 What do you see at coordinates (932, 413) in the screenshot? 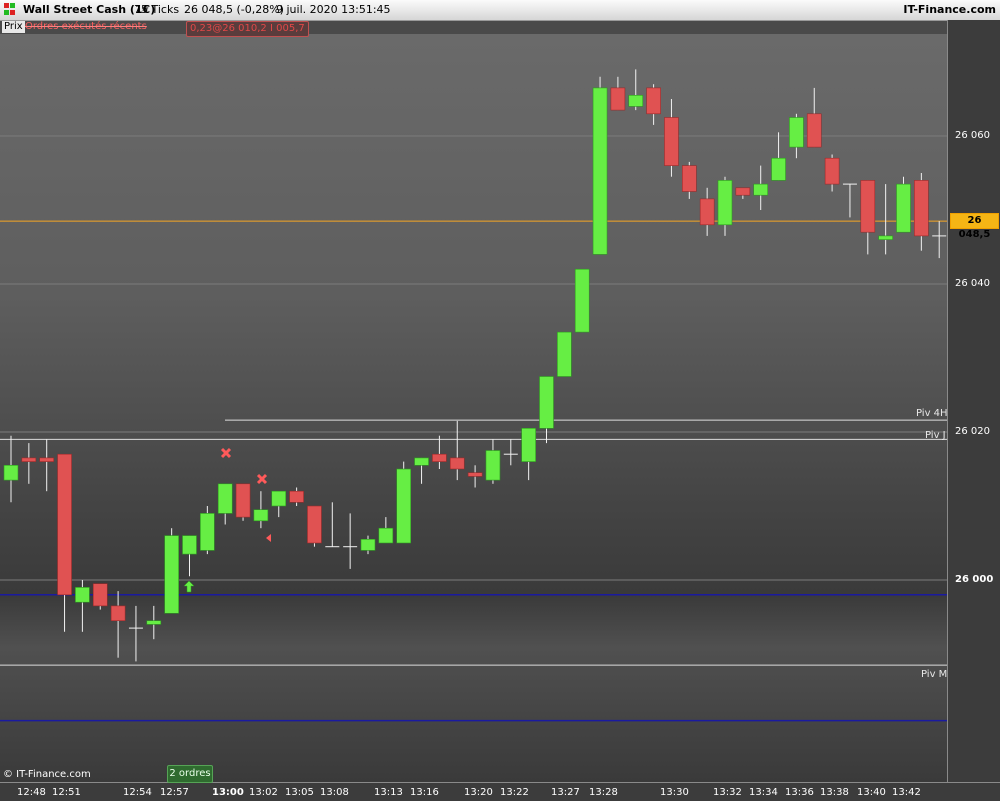
I see `pivot-label-4h: Piv 4H` at bounding box center [932, 413].